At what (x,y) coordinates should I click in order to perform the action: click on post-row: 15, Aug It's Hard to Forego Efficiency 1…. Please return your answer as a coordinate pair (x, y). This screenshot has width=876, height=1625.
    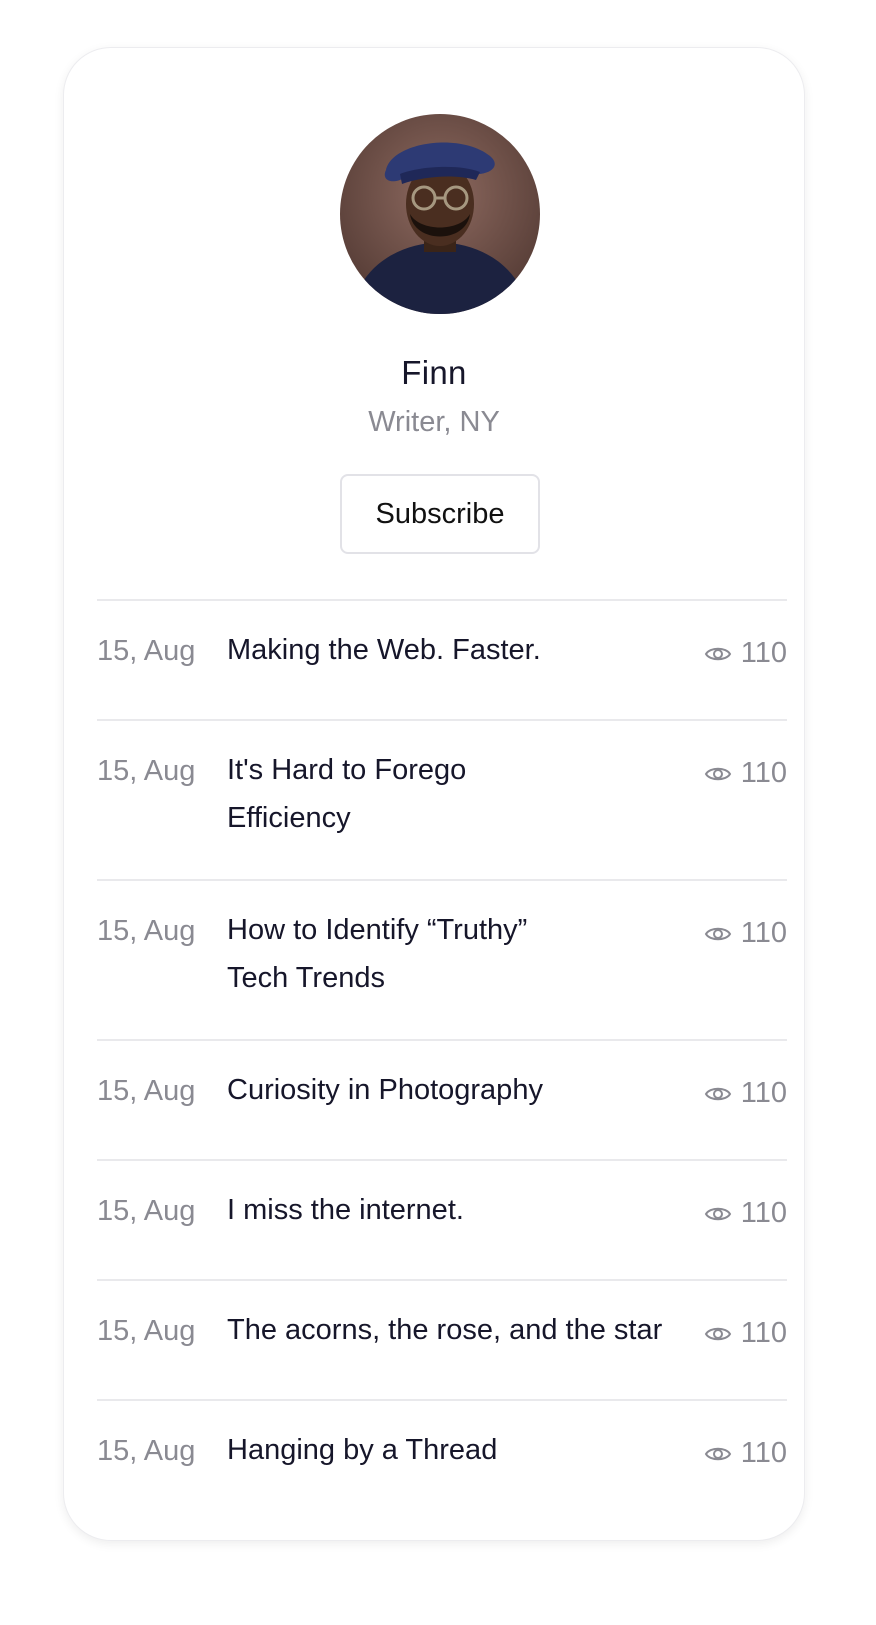
    Looking at the image, I should click on (442, 799).